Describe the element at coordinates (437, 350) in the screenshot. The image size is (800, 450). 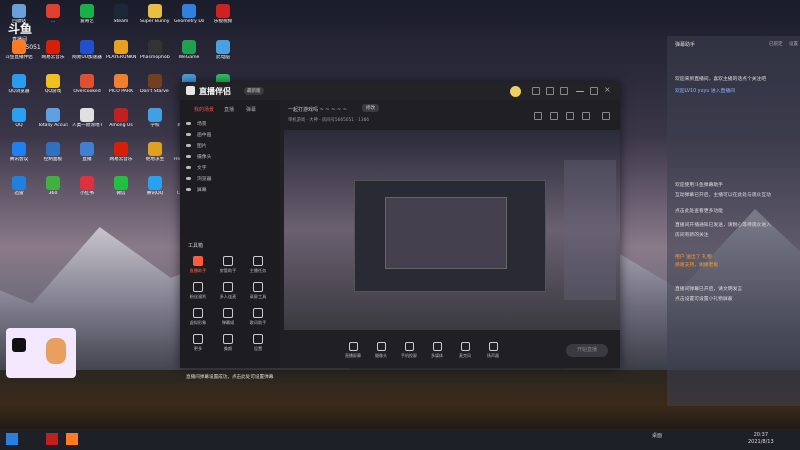
I see `bottom-toolbar-button: 多媒体` at that location.